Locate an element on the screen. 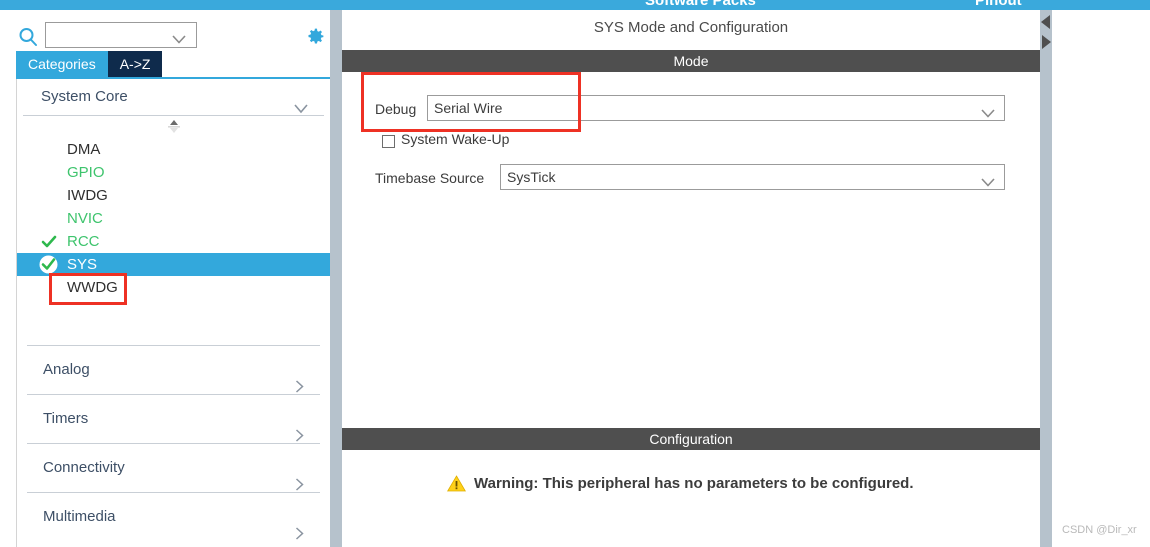 The image size is (1150, 547). tree-item-label: NVIC is located at coordinates (85, 218).